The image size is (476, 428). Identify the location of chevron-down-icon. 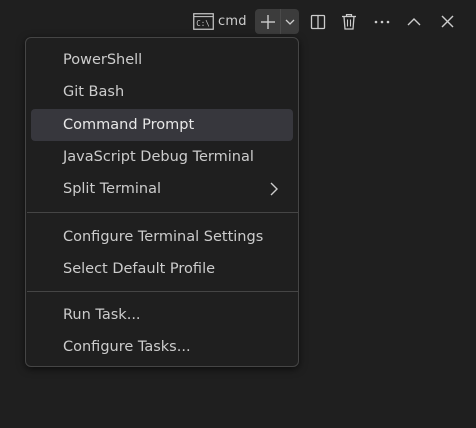
(290, 22).